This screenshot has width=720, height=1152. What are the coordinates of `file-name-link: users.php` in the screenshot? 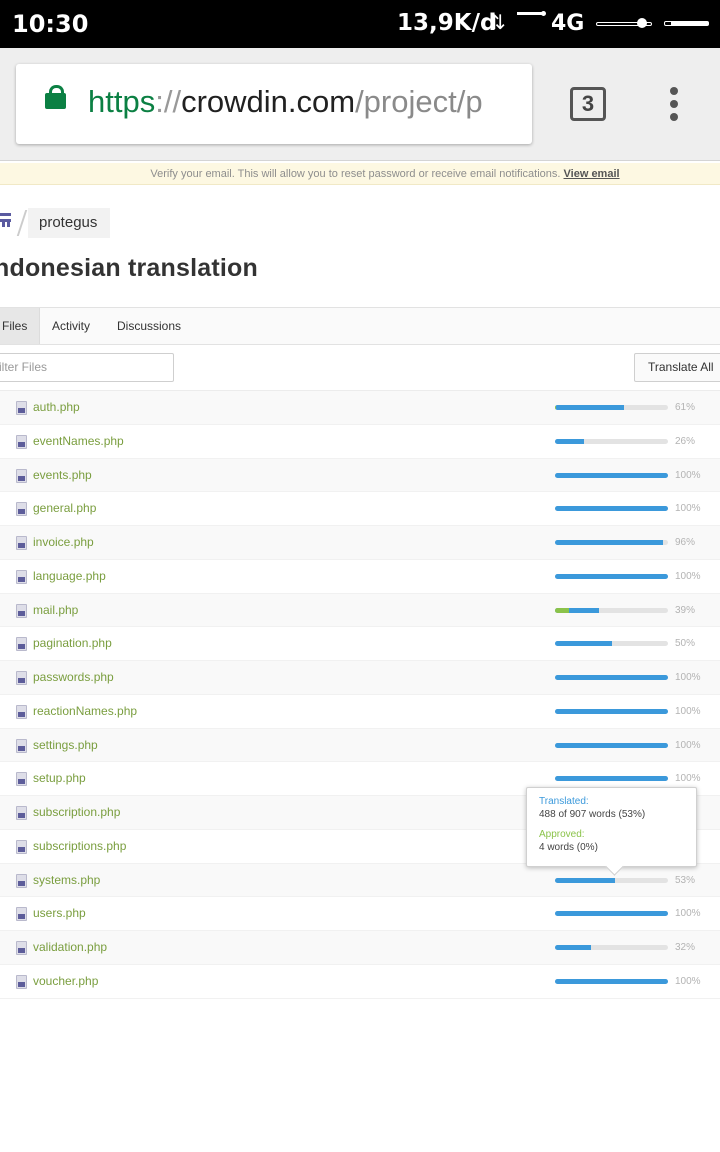 It's located at (59, 913).